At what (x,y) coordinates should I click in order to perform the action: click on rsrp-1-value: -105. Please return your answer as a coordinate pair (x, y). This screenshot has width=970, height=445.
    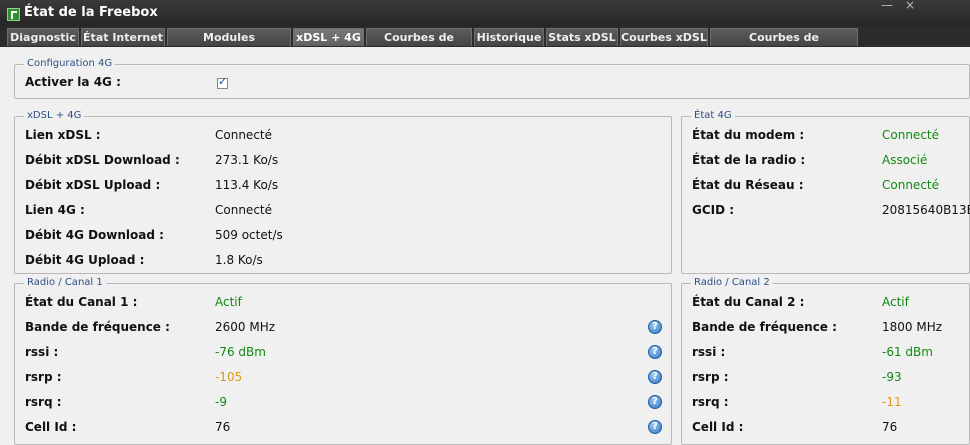
    Looking at the image, I should click on (229, 377).